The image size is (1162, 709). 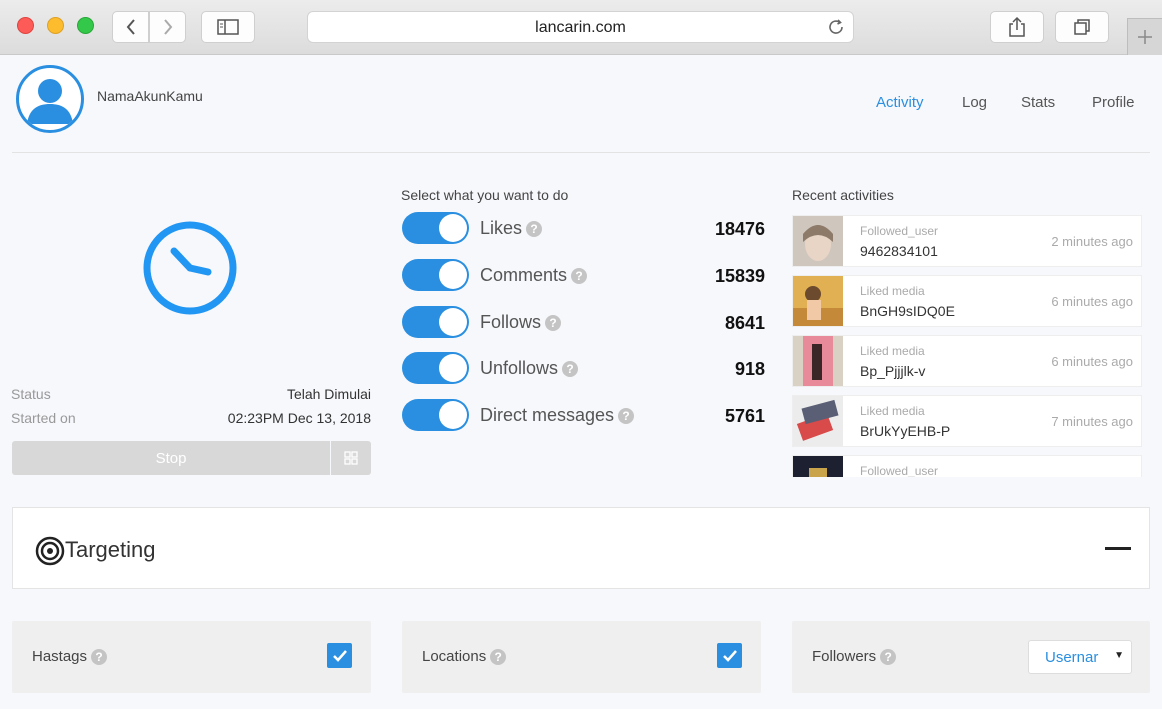 What do you see at coordinates (1118, 548) in the screenshot?
I see `collapse-icon` at bounding box center [1118, 548].